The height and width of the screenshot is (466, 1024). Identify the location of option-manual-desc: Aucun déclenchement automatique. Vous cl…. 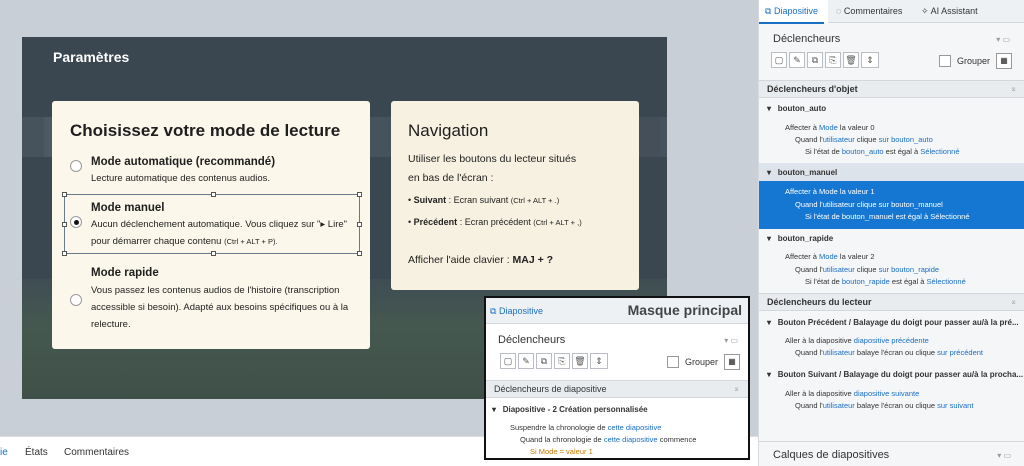
(219, 233).